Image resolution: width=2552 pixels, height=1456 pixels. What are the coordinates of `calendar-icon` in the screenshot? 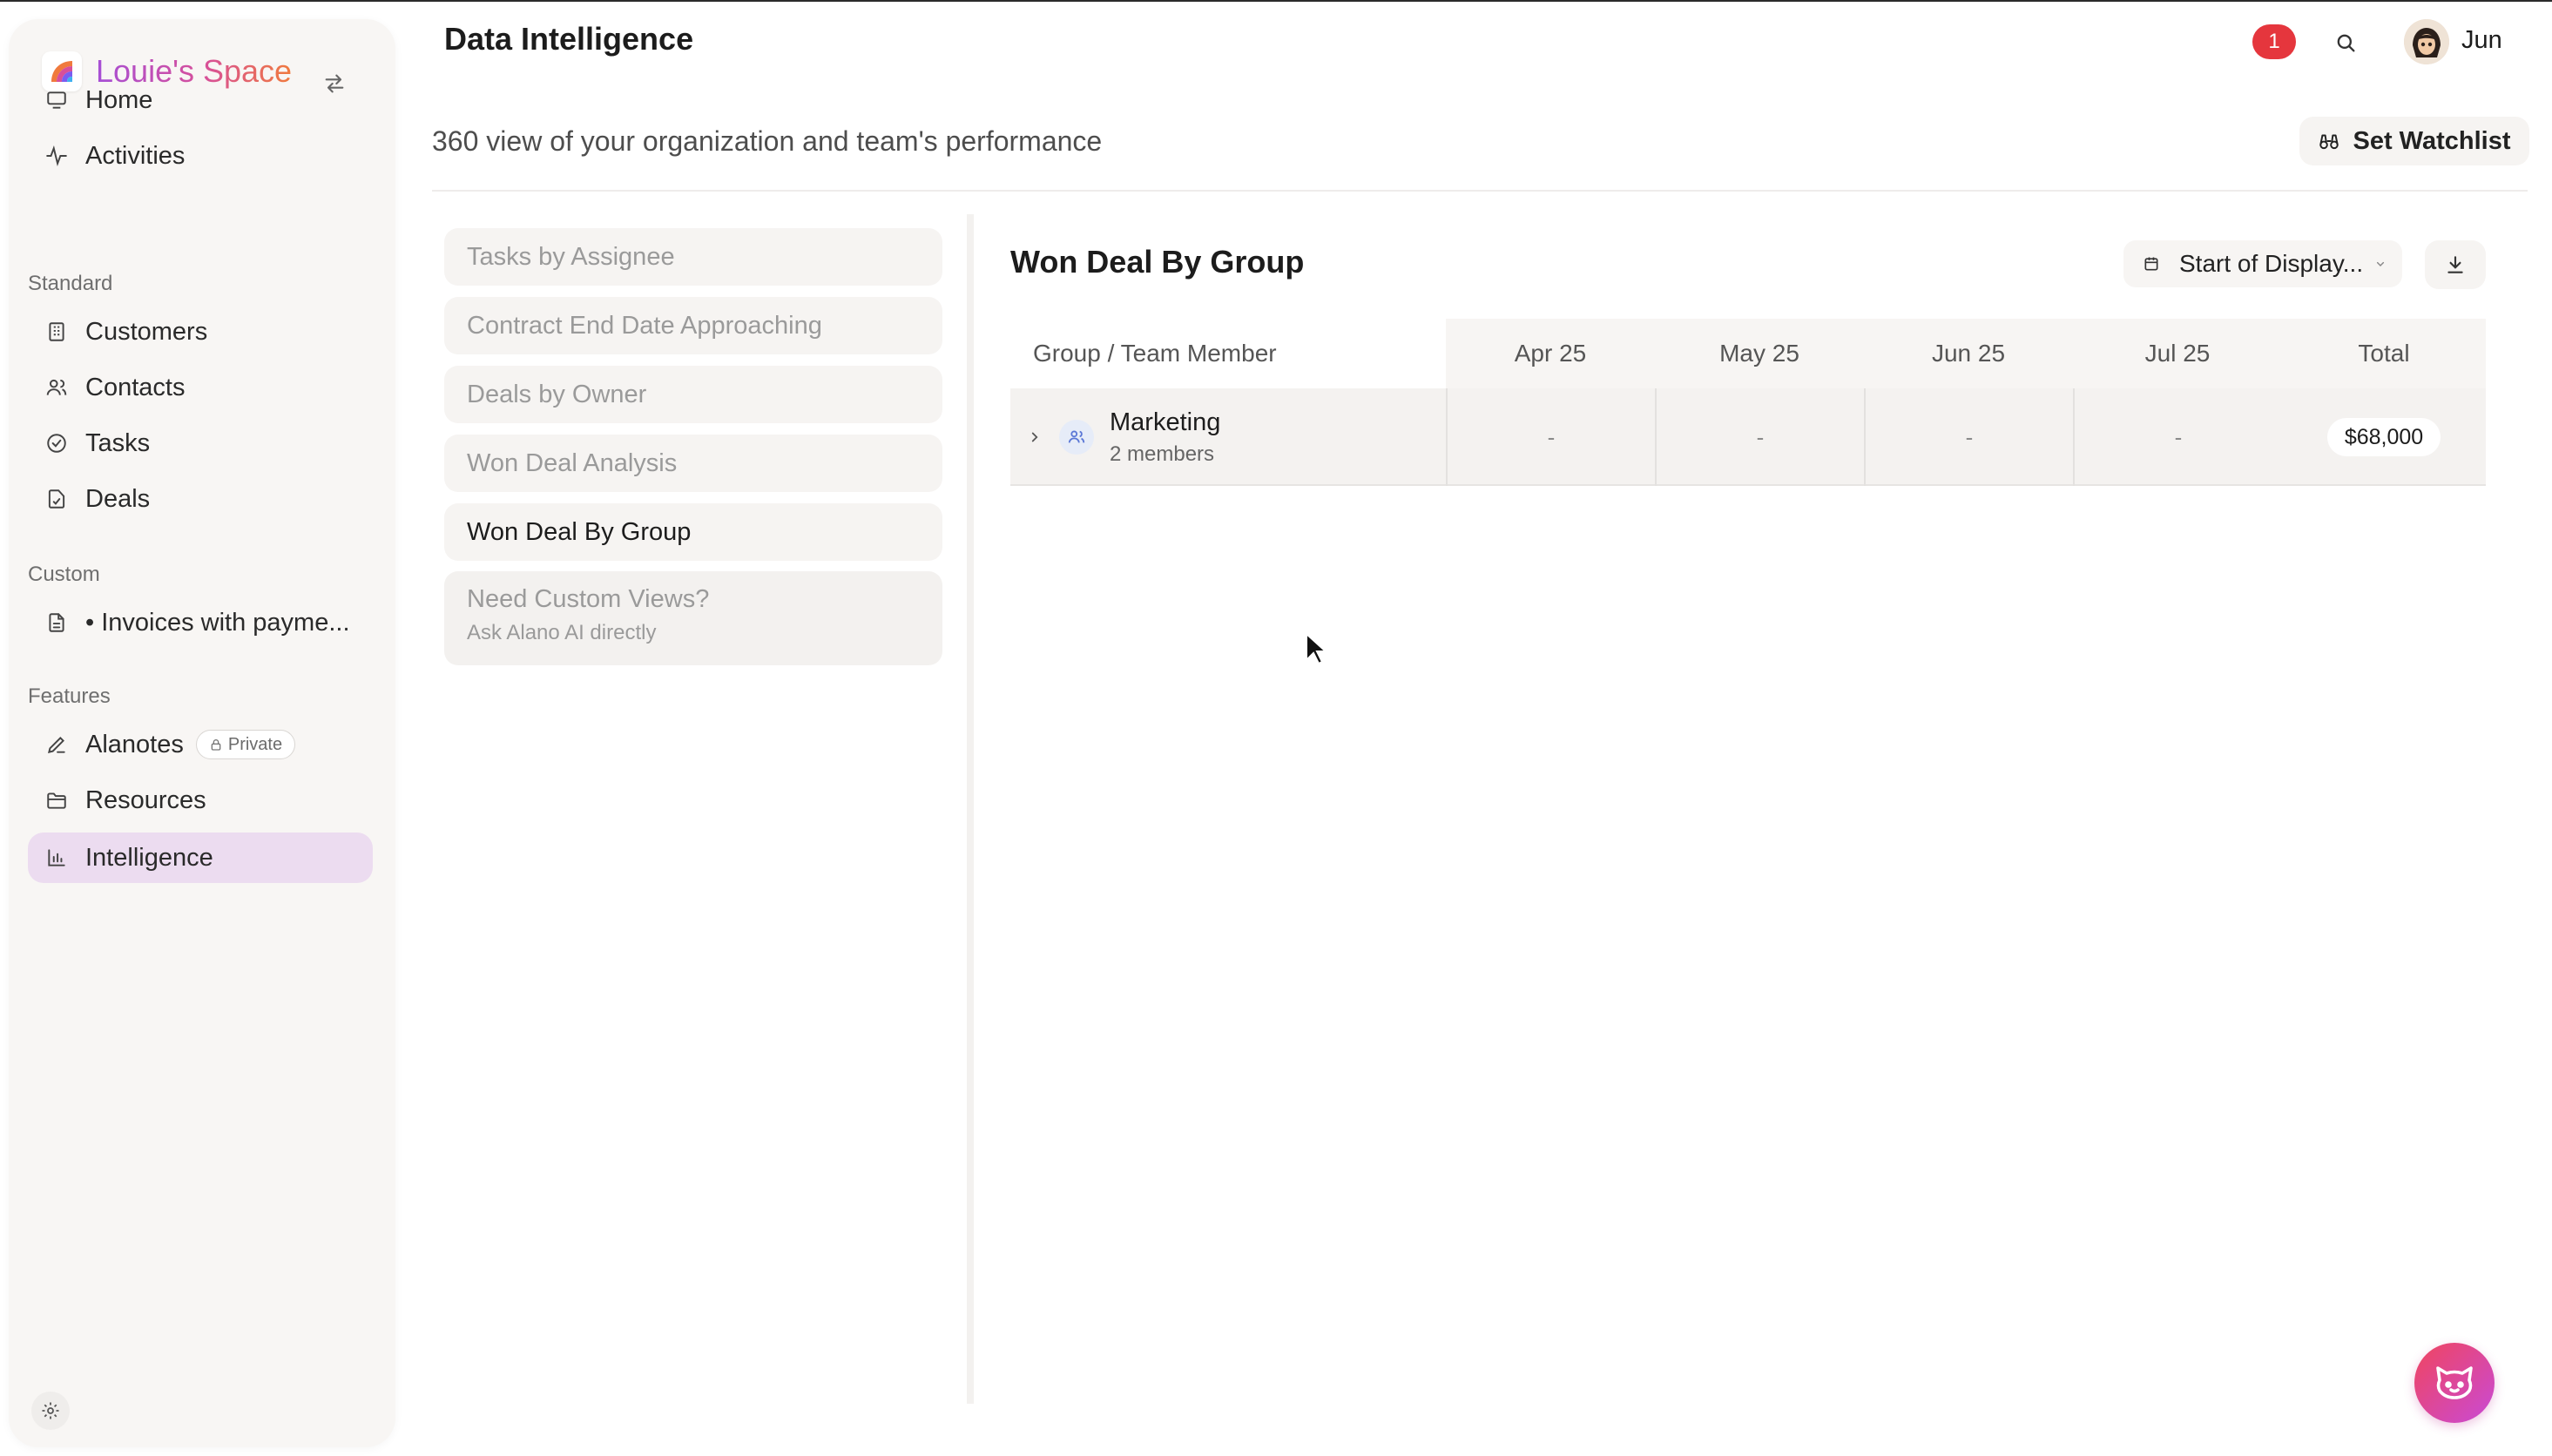 It's located at (2151, 264).